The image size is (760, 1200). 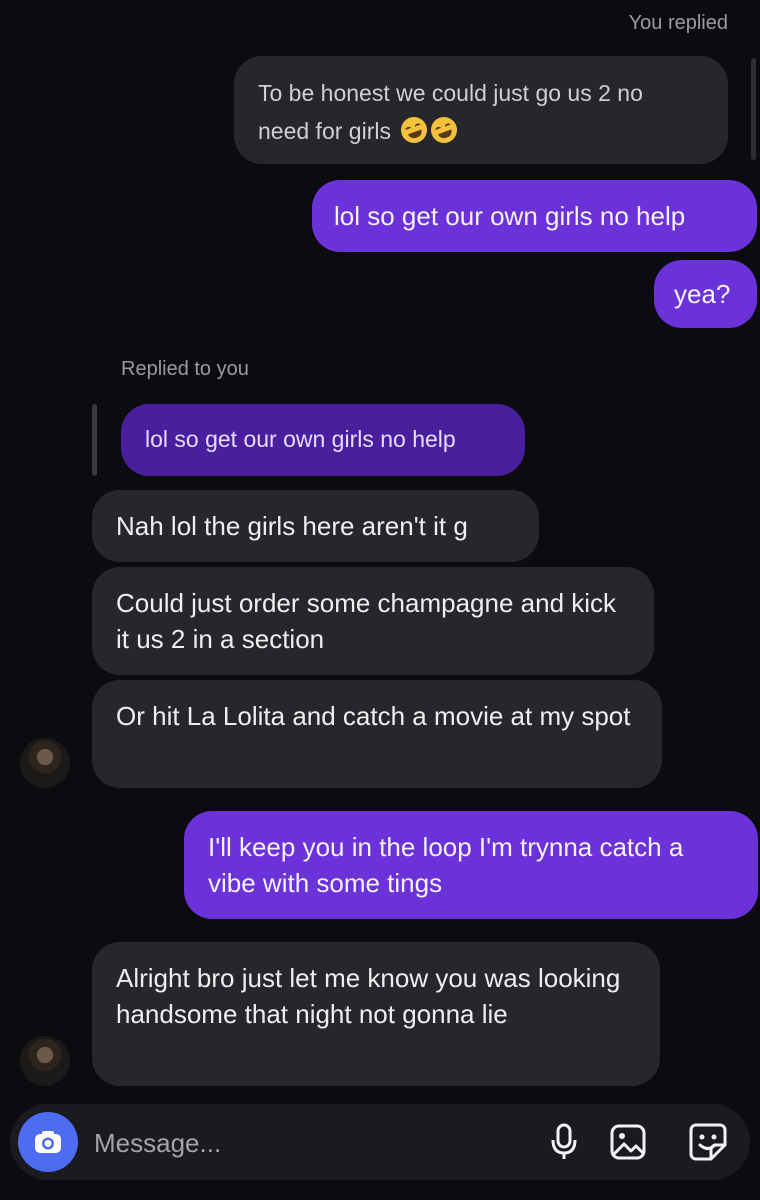 I want to click on reply-indicator-bar, so click(x=94, y=440).